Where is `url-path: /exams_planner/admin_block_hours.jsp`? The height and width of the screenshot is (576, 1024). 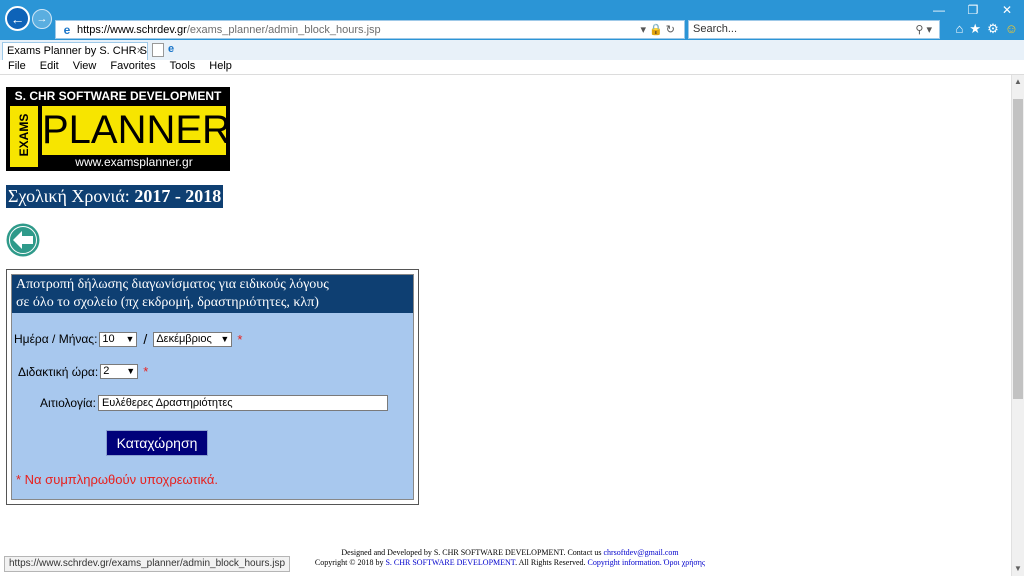 url-path: /exams_planner/admin_block_hours.jsp is located at coordinates (283, 29).